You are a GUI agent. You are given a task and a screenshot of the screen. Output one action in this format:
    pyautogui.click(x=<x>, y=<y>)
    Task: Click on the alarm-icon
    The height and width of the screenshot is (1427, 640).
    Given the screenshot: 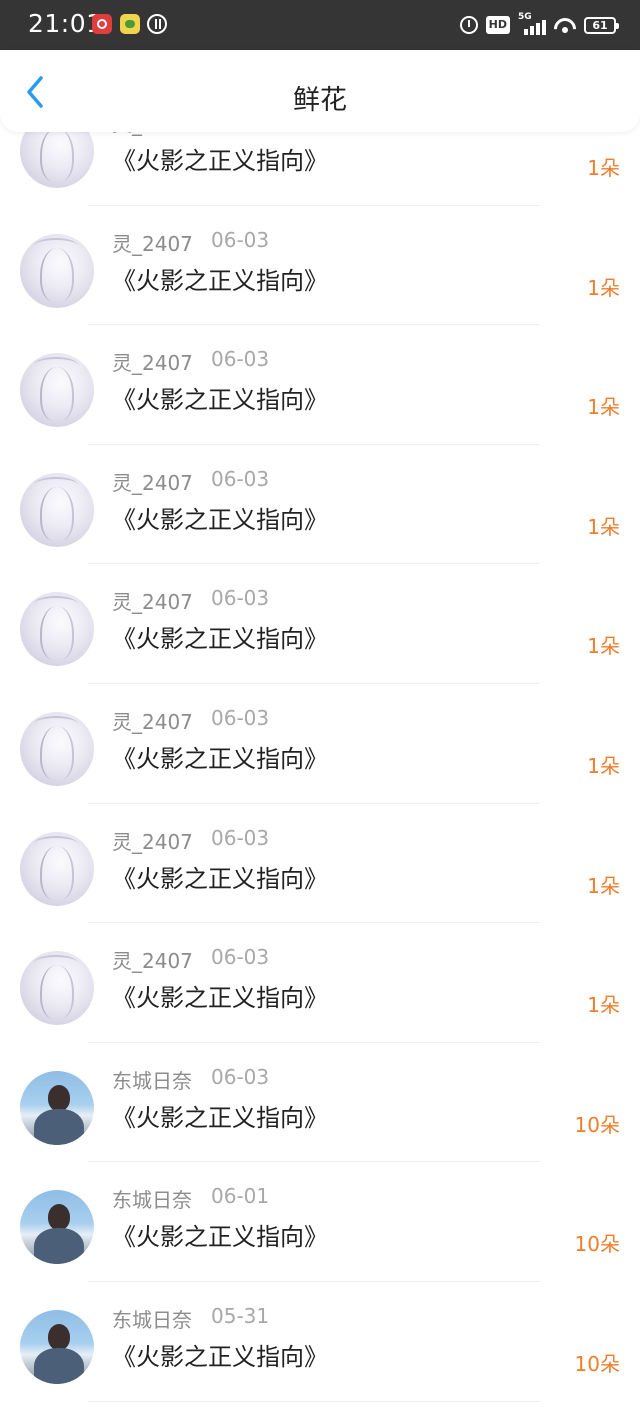 What is the action you would take?
    pyautogui.click(x=468, y=25)
    